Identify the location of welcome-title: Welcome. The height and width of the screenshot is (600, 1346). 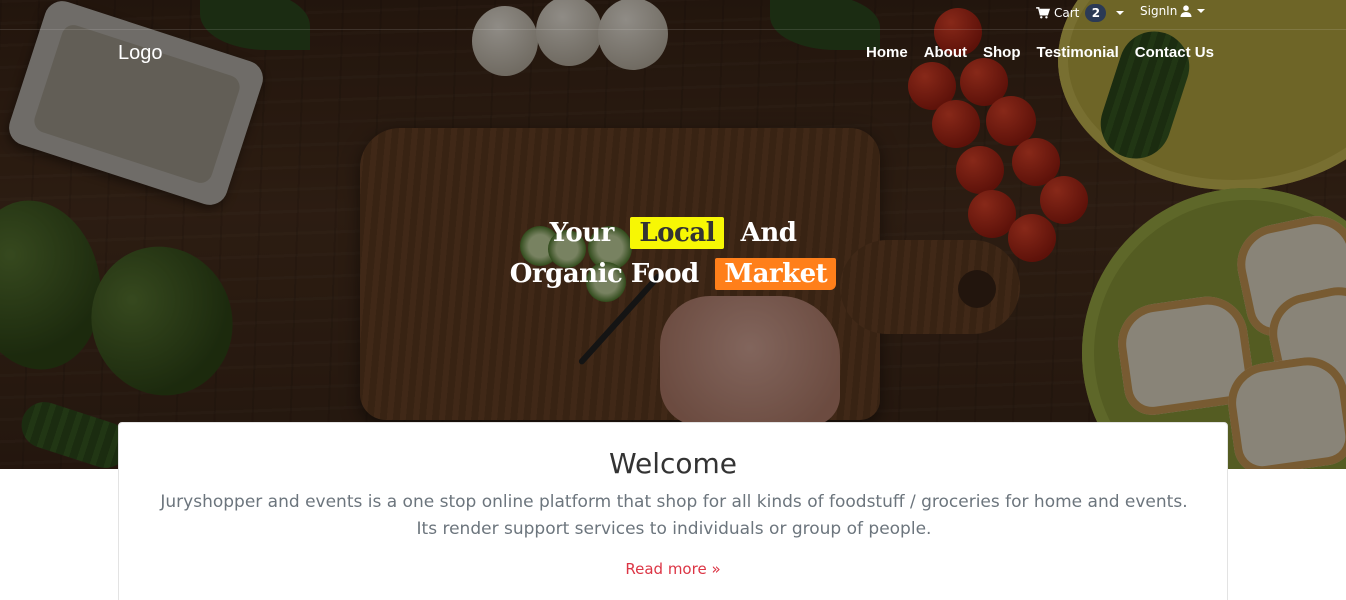
(673, 463).